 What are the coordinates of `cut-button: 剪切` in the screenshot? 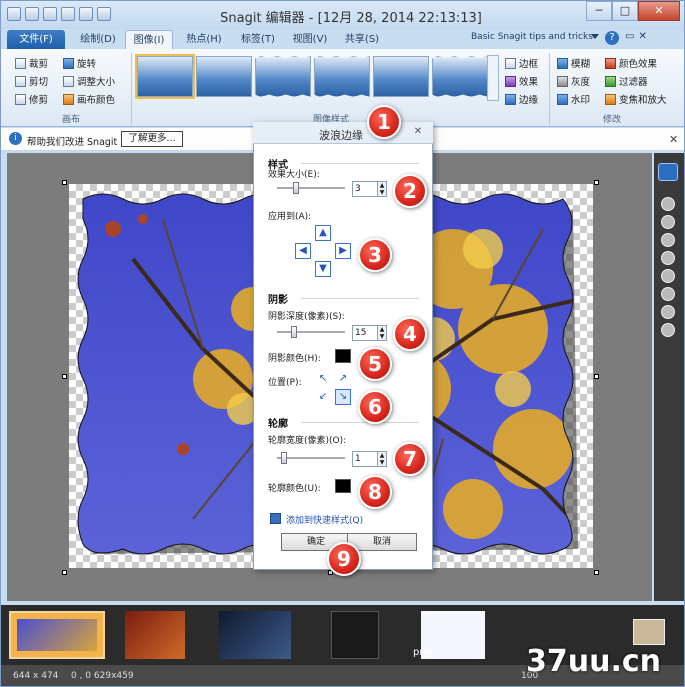 It's located at (31, 81).